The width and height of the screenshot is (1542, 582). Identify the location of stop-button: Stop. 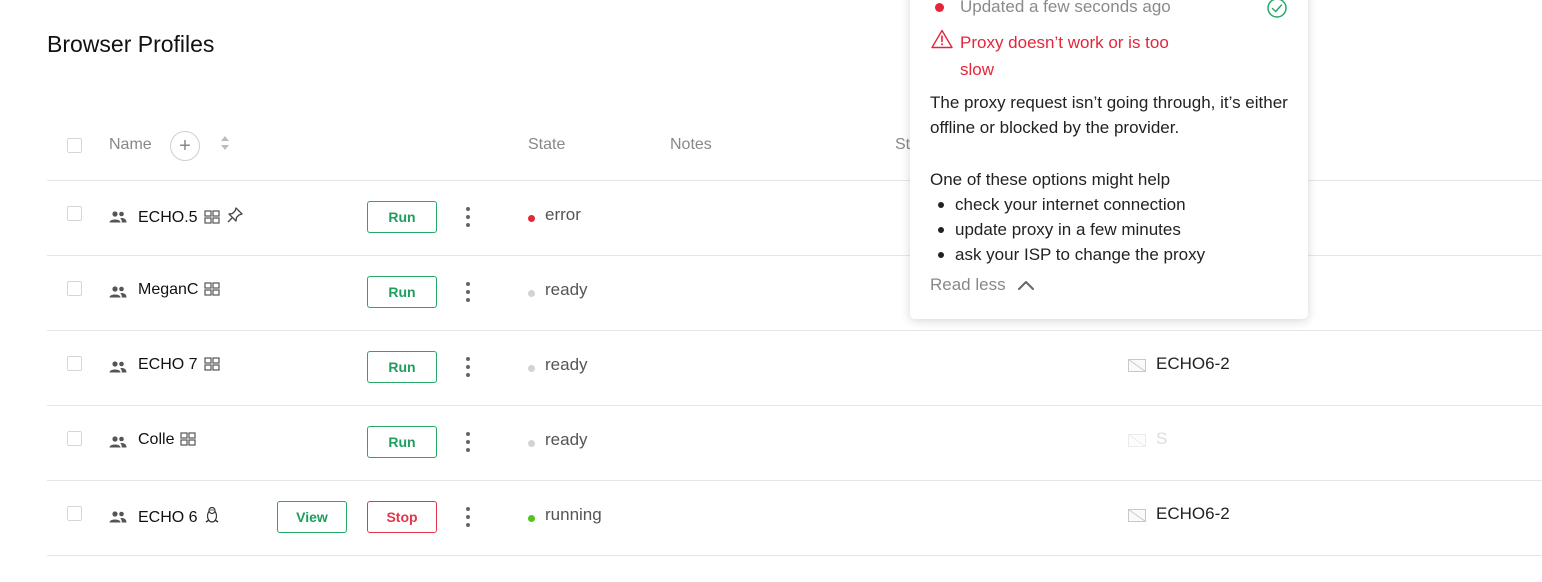
(402, 517).